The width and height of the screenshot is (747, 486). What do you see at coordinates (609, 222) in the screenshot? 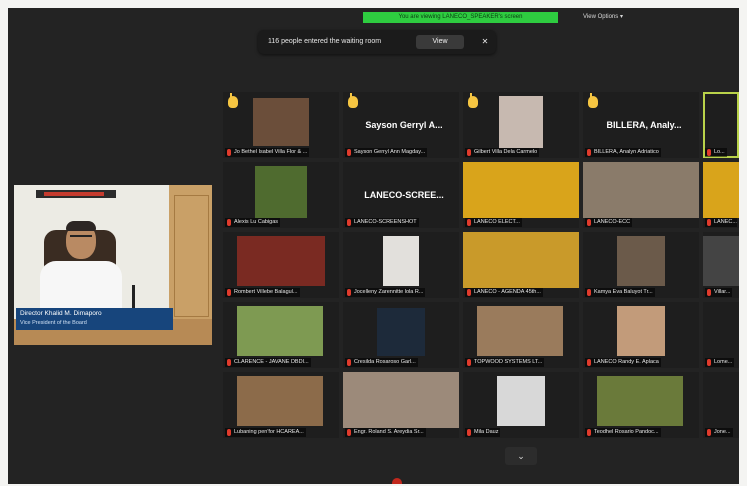
I see `participant-name-label: LANECO-ECC` at bounding box center [609, 222].